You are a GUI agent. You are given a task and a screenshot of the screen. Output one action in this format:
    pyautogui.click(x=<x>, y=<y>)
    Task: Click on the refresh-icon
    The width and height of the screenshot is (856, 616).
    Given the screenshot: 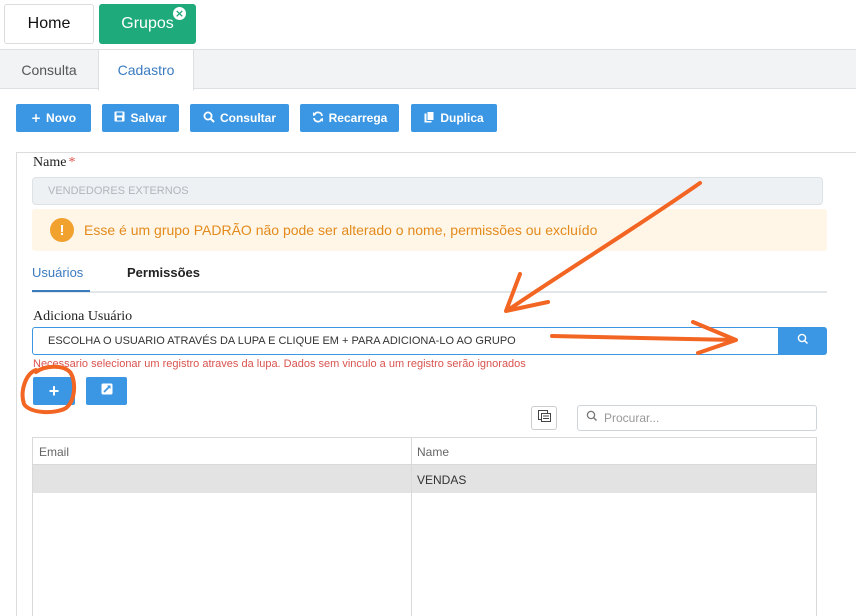 What is the action you would take?
    pyautogui.click(x=318, y=118)
    